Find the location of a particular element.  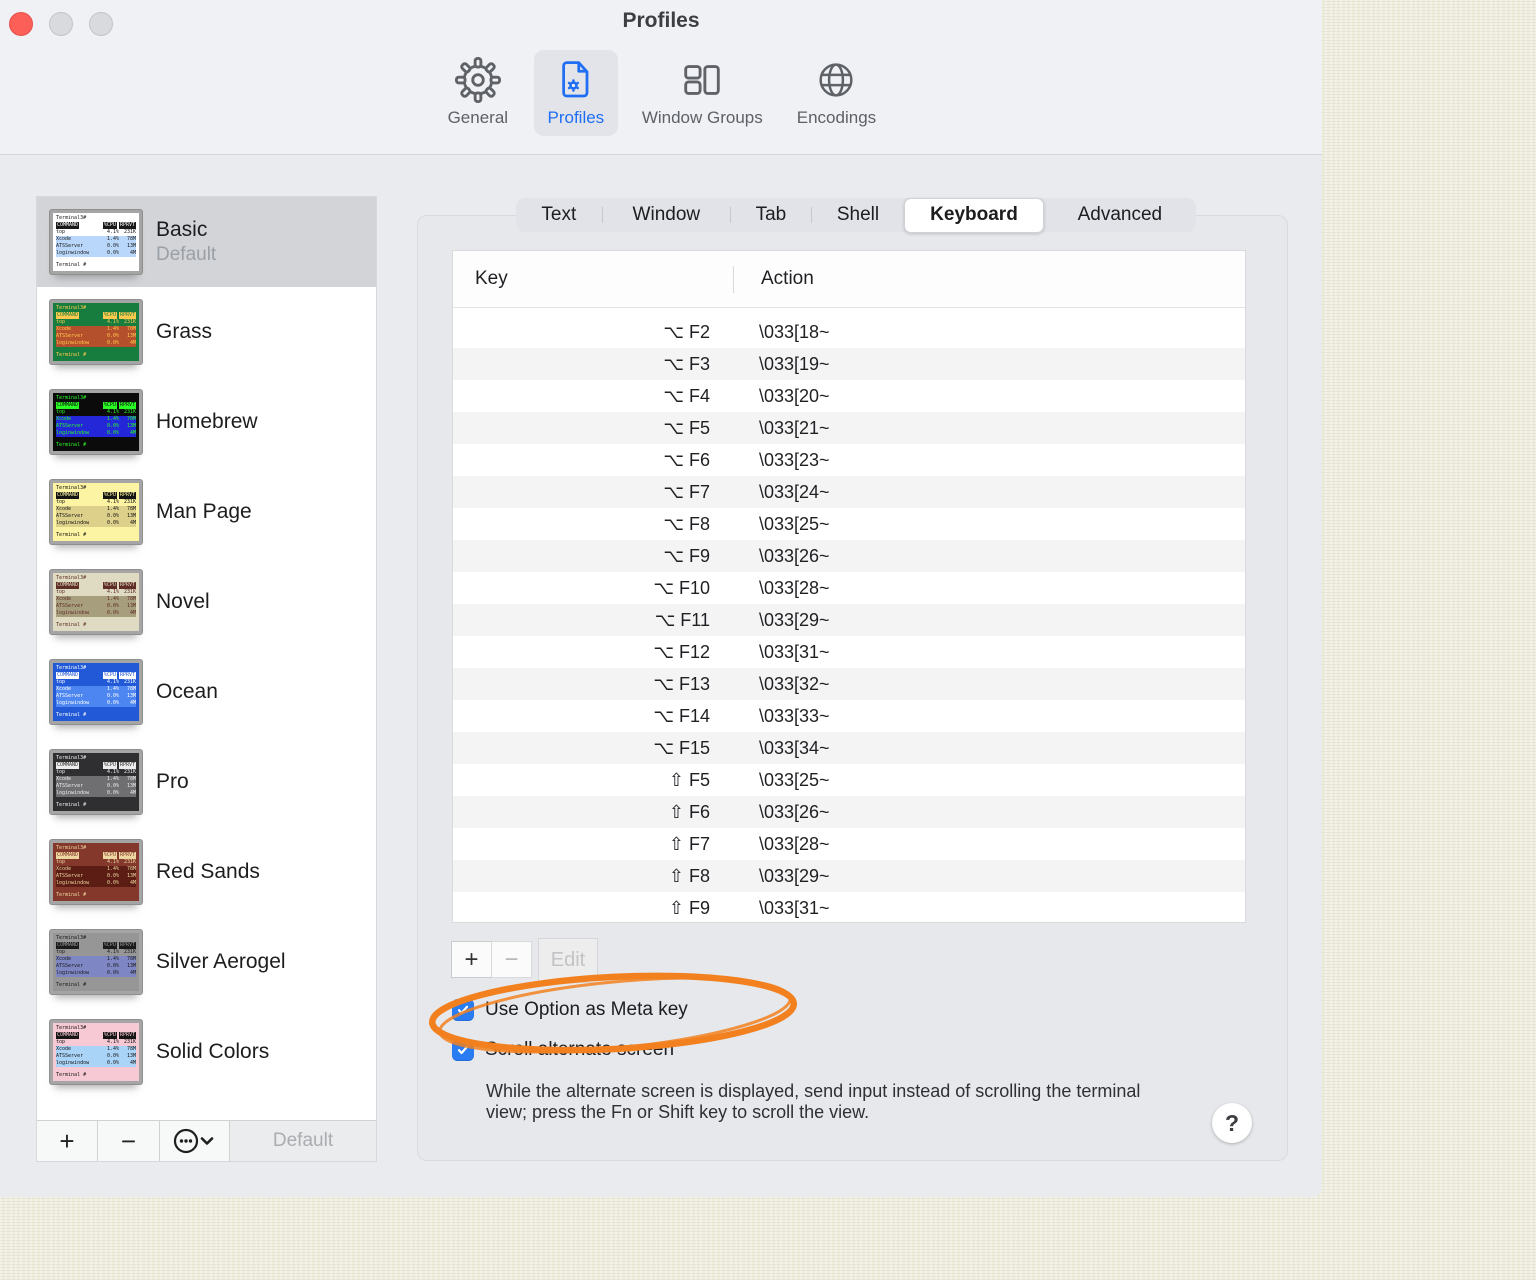

remove-mapping-button: − is located at coordinates (511, 959).